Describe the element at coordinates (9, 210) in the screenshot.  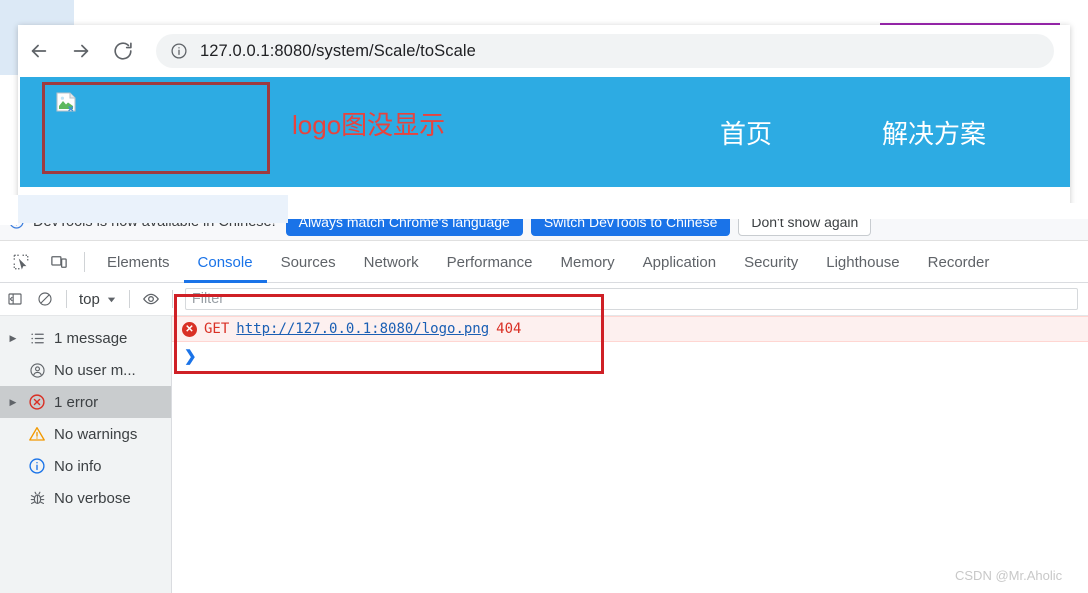
I see `viewport-left-mask` at that location.